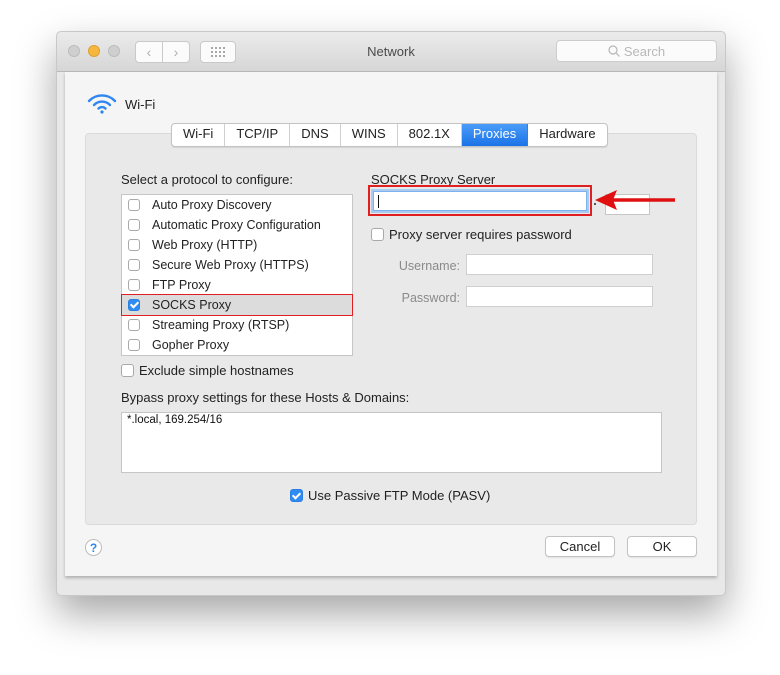 The image size is (780, 675). Describe the element at coordinates (212, 205) in the screenshot. I see `protocol-label: Auto Proxy Discovery` at that location.